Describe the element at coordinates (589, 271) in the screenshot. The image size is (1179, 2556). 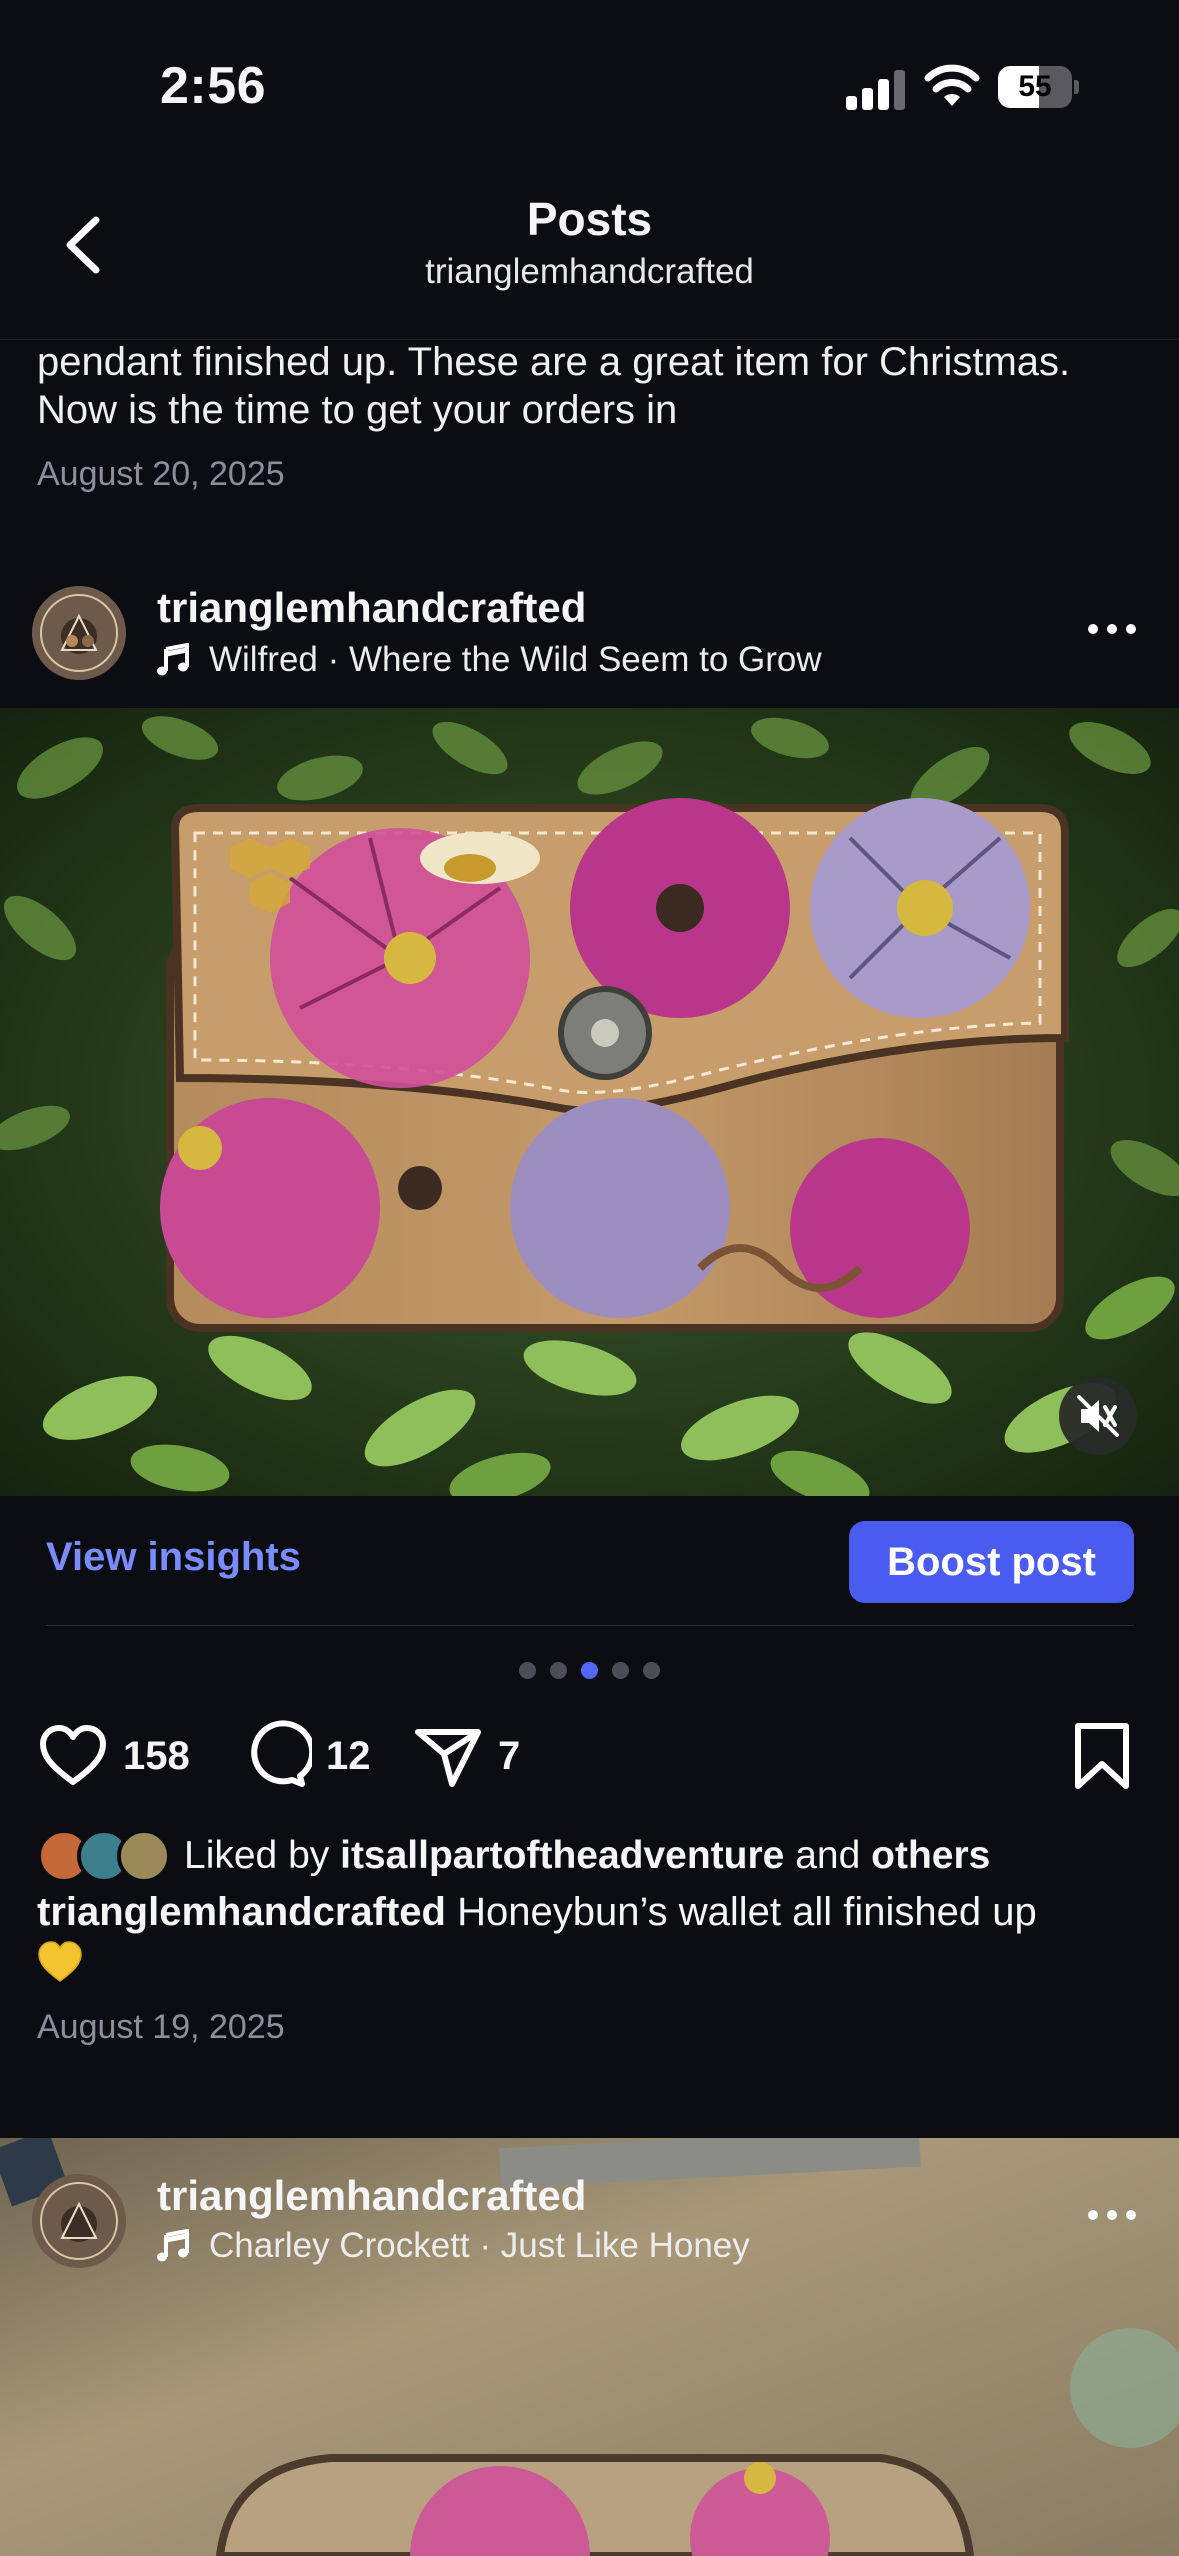
I see `page-subtitle: trianglemhandcrafted` at that location.